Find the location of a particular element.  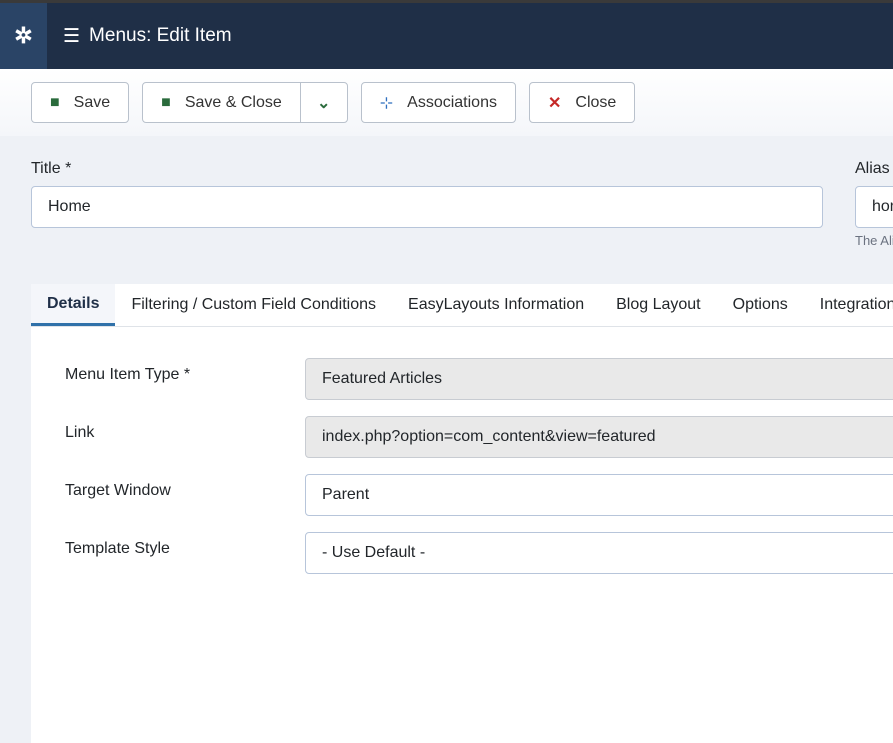

title-input: Home is located at coordinates (427, 207).